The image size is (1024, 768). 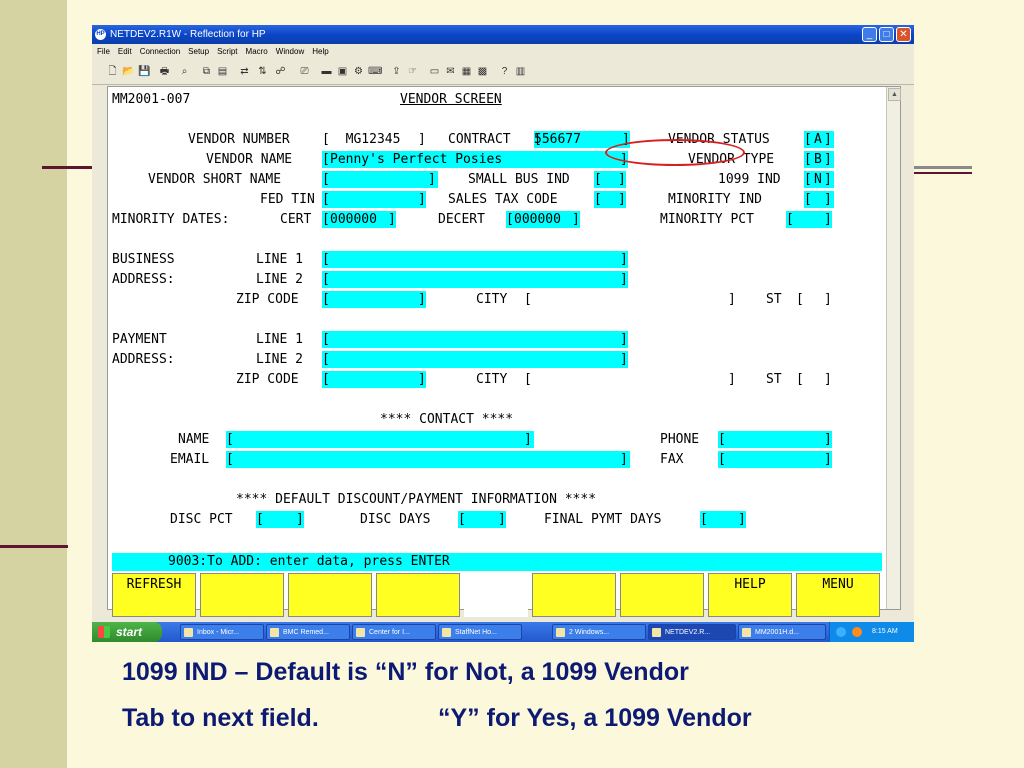 What do you see at coordinates (290, 51) in the screenshot?
I see `menu-window: Window` at bounding box center [290, 51].